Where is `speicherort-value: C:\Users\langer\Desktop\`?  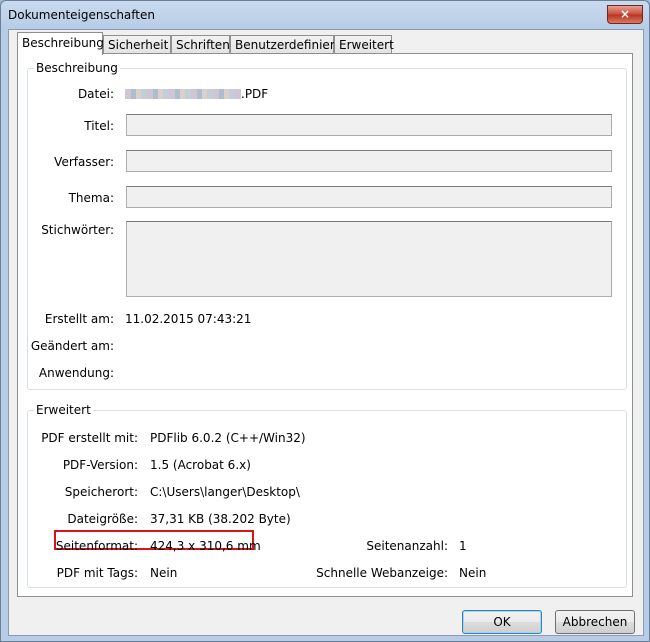
speicherort-value: C:\Users\langer\Desktop\ is located at coordinates (225, 492).